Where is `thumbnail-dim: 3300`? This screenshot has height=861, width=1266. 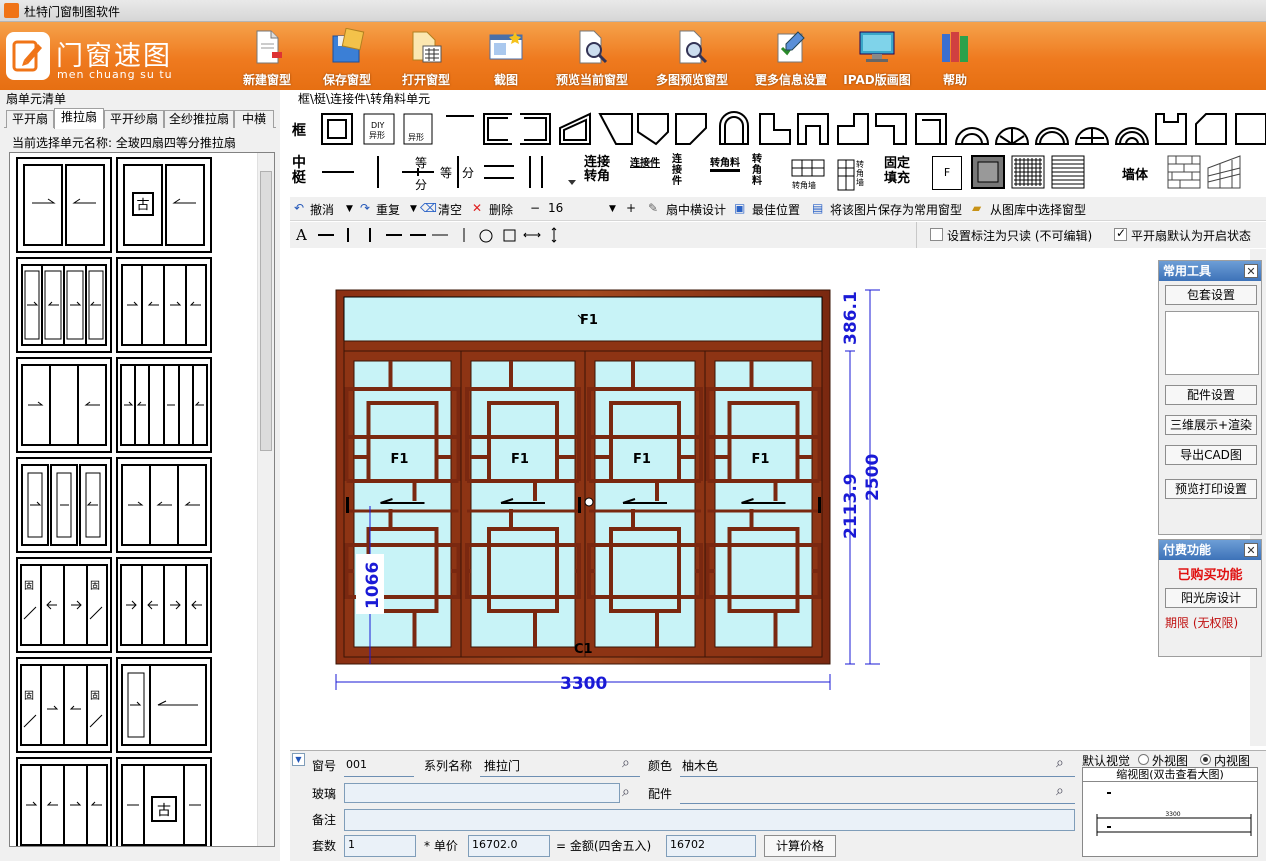
thumbnail-dim: 3300 is located at coordinates (1172, 814).